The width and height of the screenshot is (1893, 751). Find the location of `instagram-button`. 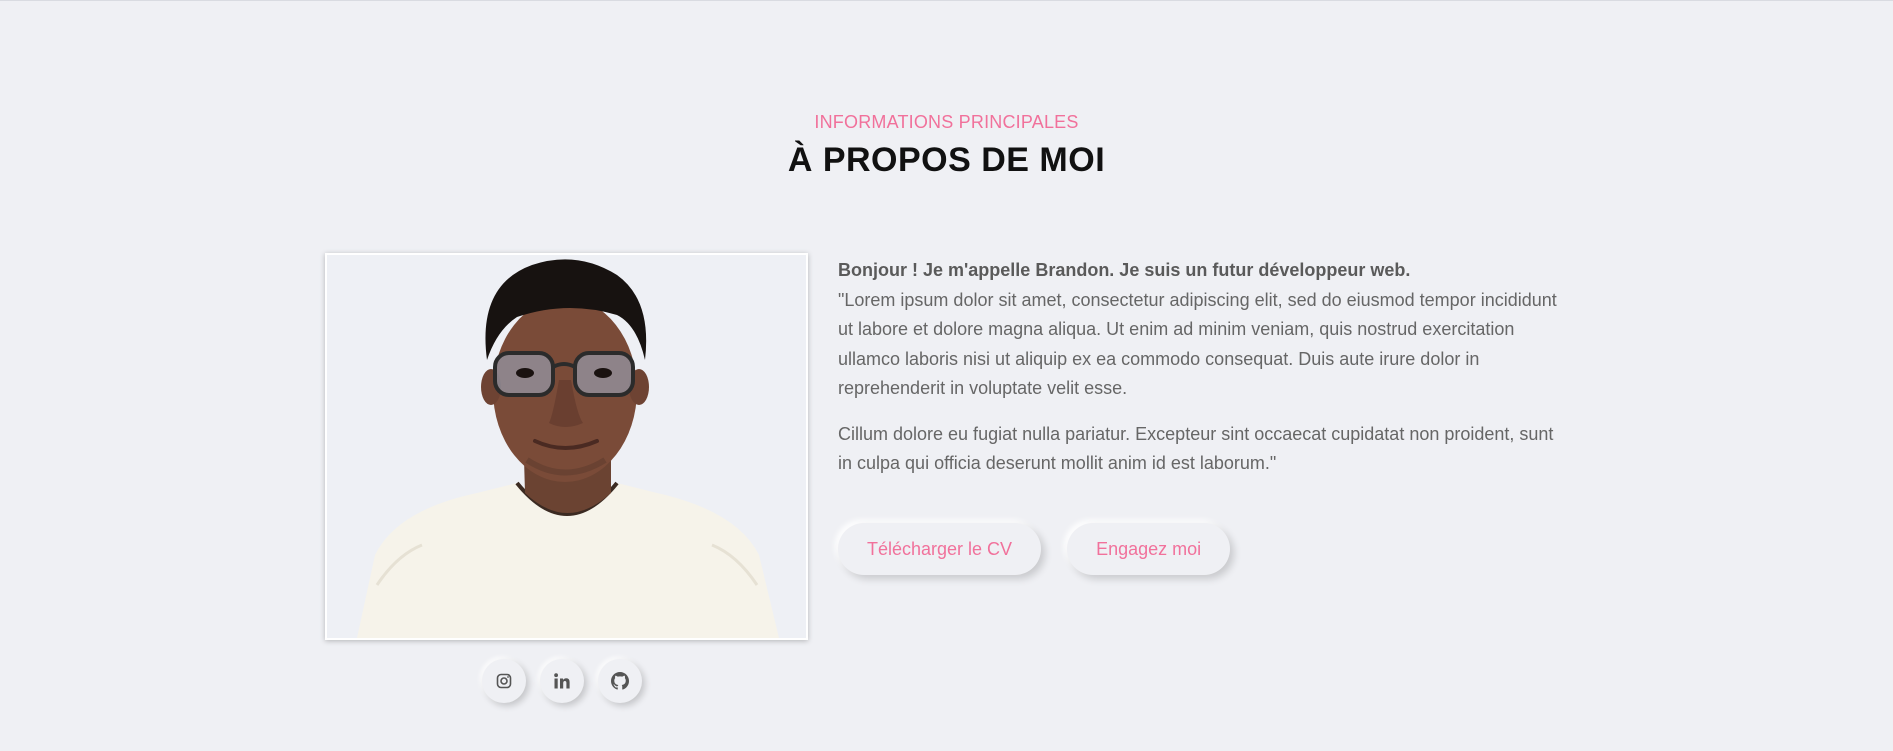

instagram-button is located at coordinates (504, 681).